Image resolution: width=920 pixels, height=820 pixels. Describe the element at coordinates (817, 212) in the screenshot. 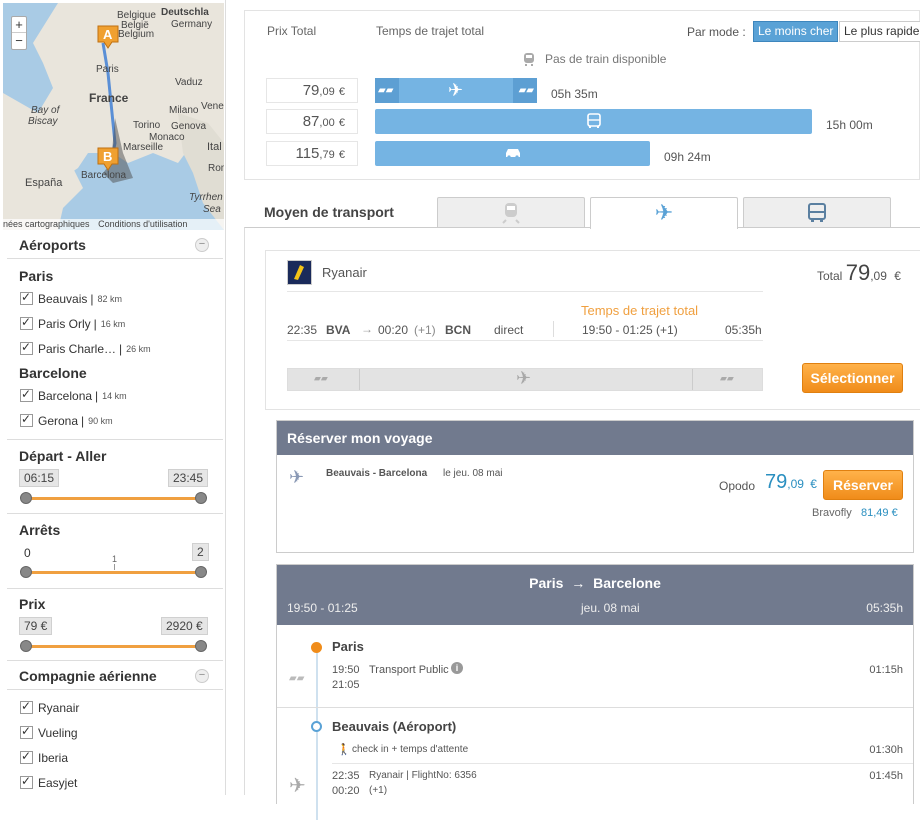

I see `tab-bus` at that location.